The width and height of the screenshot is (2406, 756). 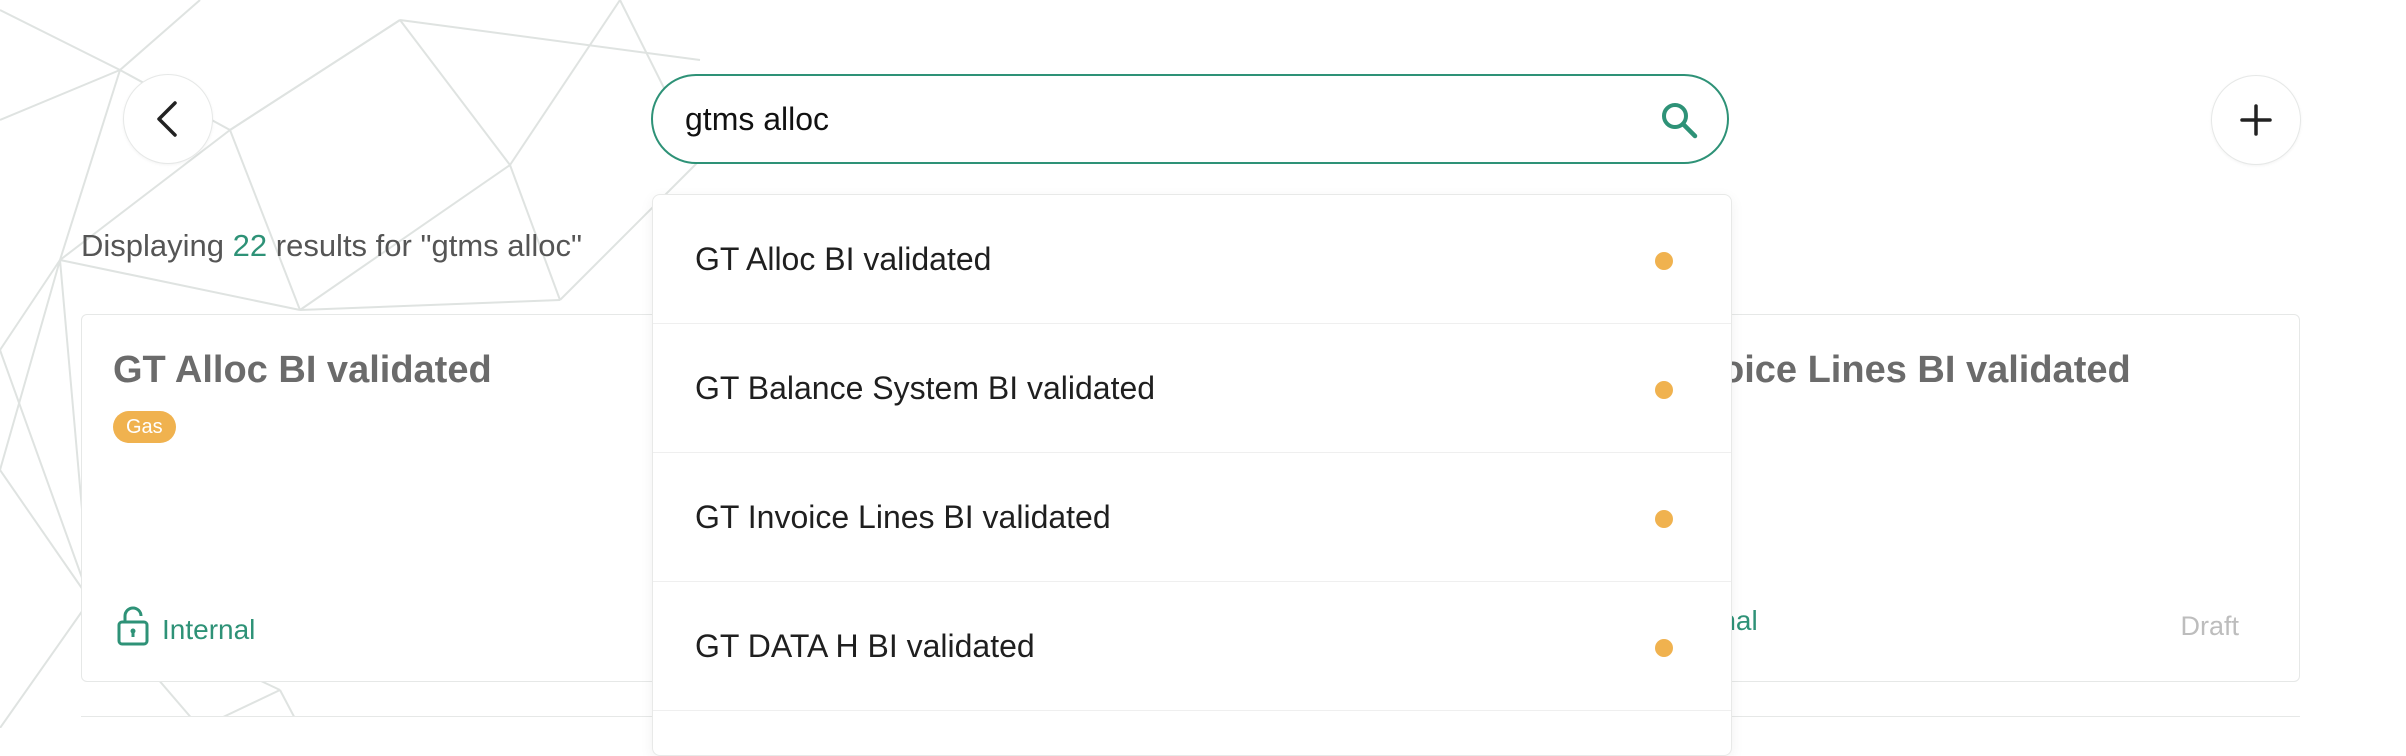 What do you see at coordinates (153, 245) in the screenshot?
I see `results-prefix: Displaying` at bounding box center [153, 245].